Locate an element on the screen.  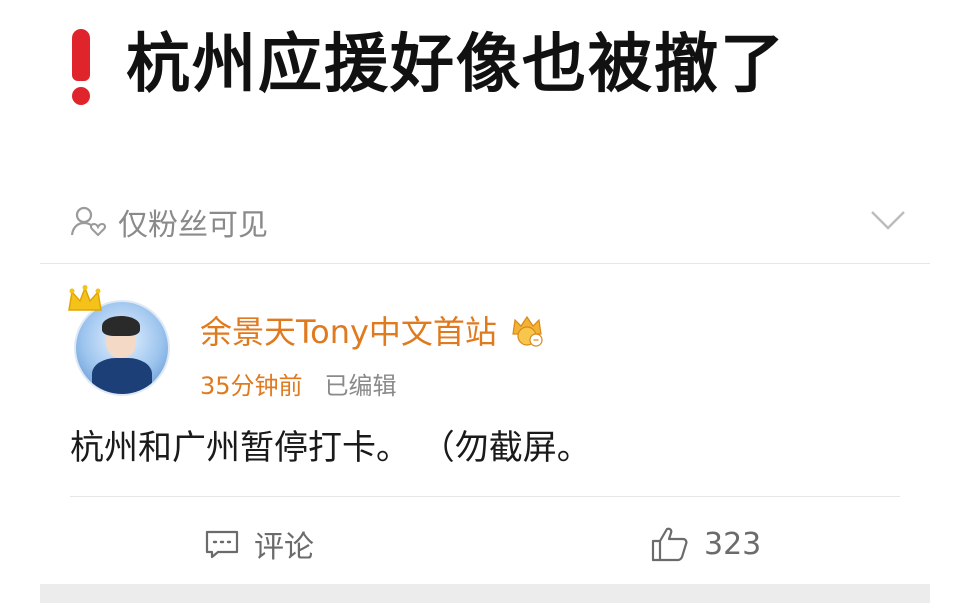
author-name-text: 余景天Tony中文首站 is located at coordinates (348, 332).